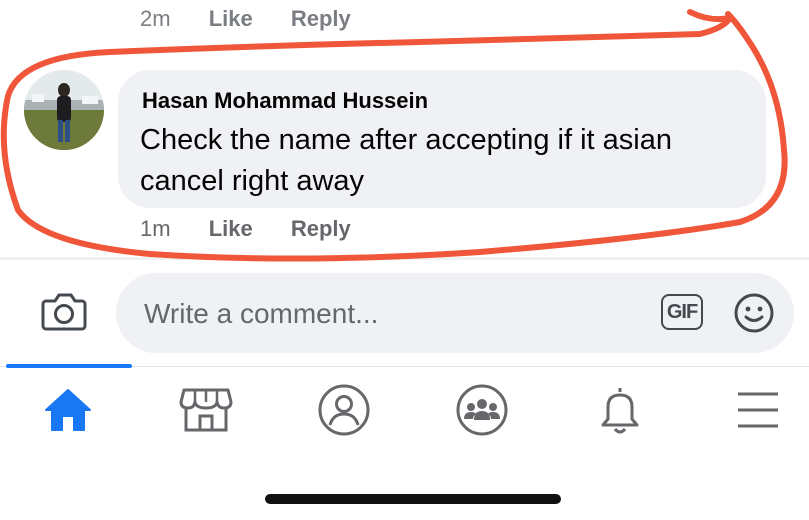 This screenshot has width=809, height=520. I want to click on nav-home, so click(68, 410).